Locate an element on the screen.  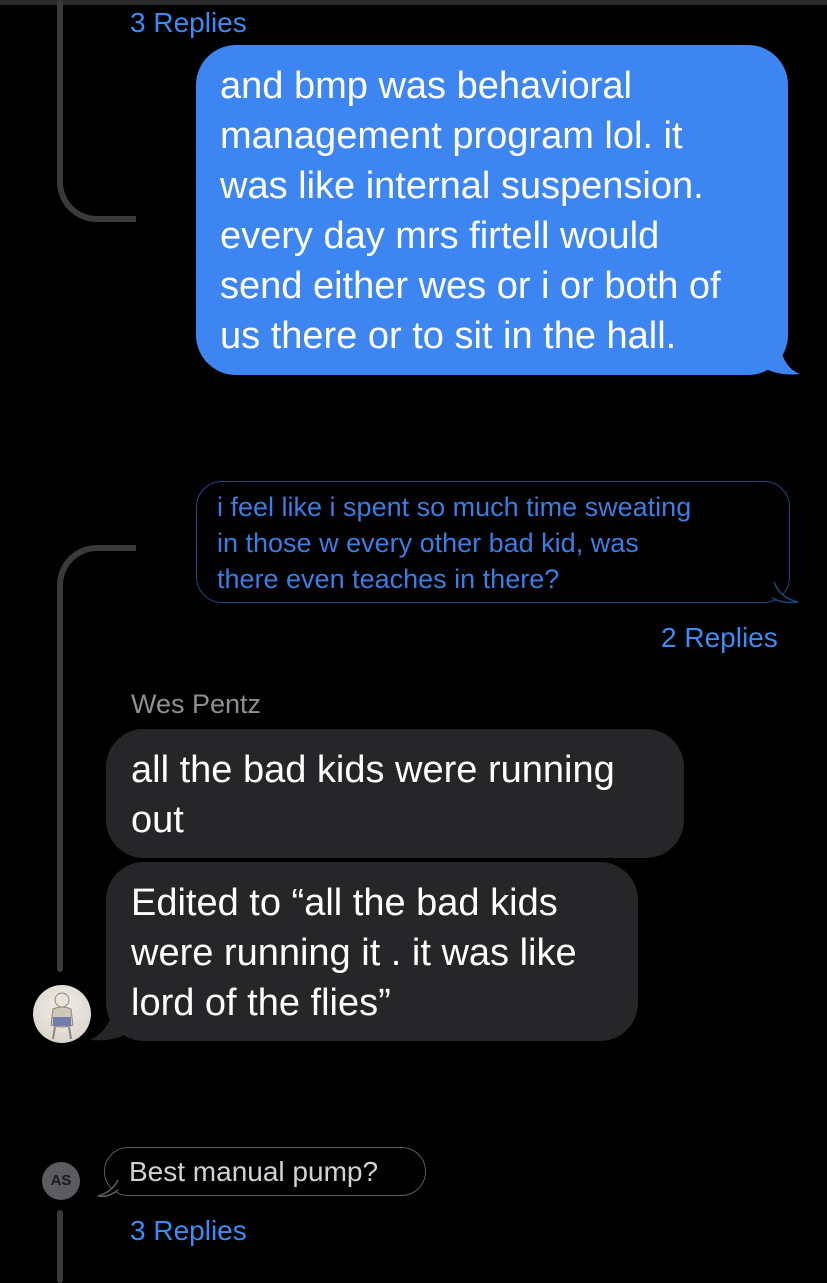
thread-preview-bubble: Best manual pump? is located at coordinates (265, 1171).